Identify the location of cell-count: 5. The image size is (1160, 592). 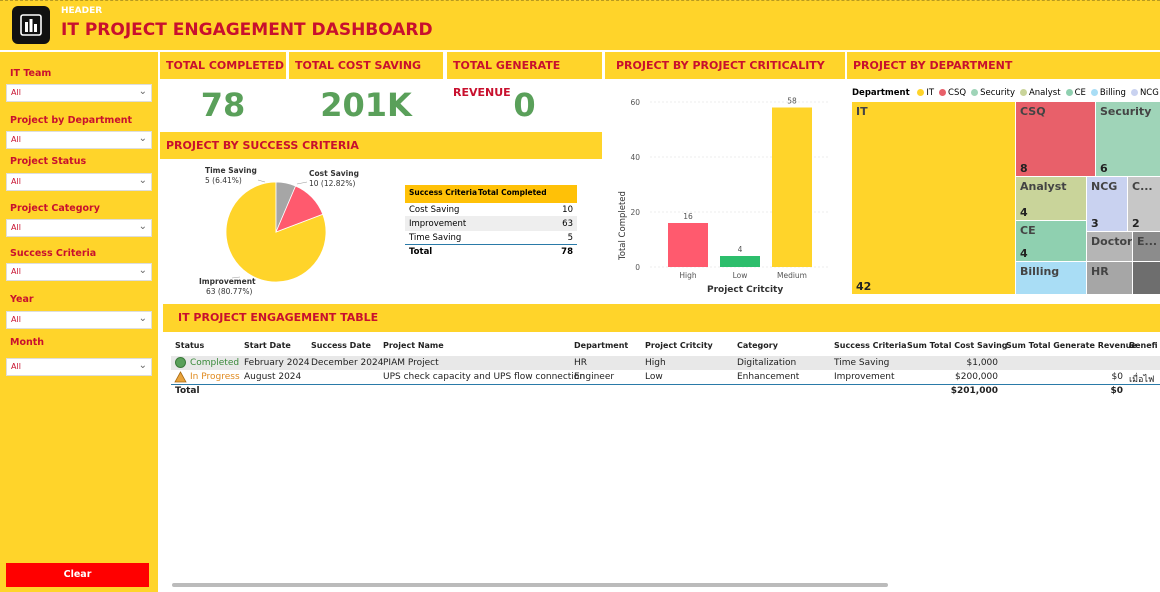
(570, 238).